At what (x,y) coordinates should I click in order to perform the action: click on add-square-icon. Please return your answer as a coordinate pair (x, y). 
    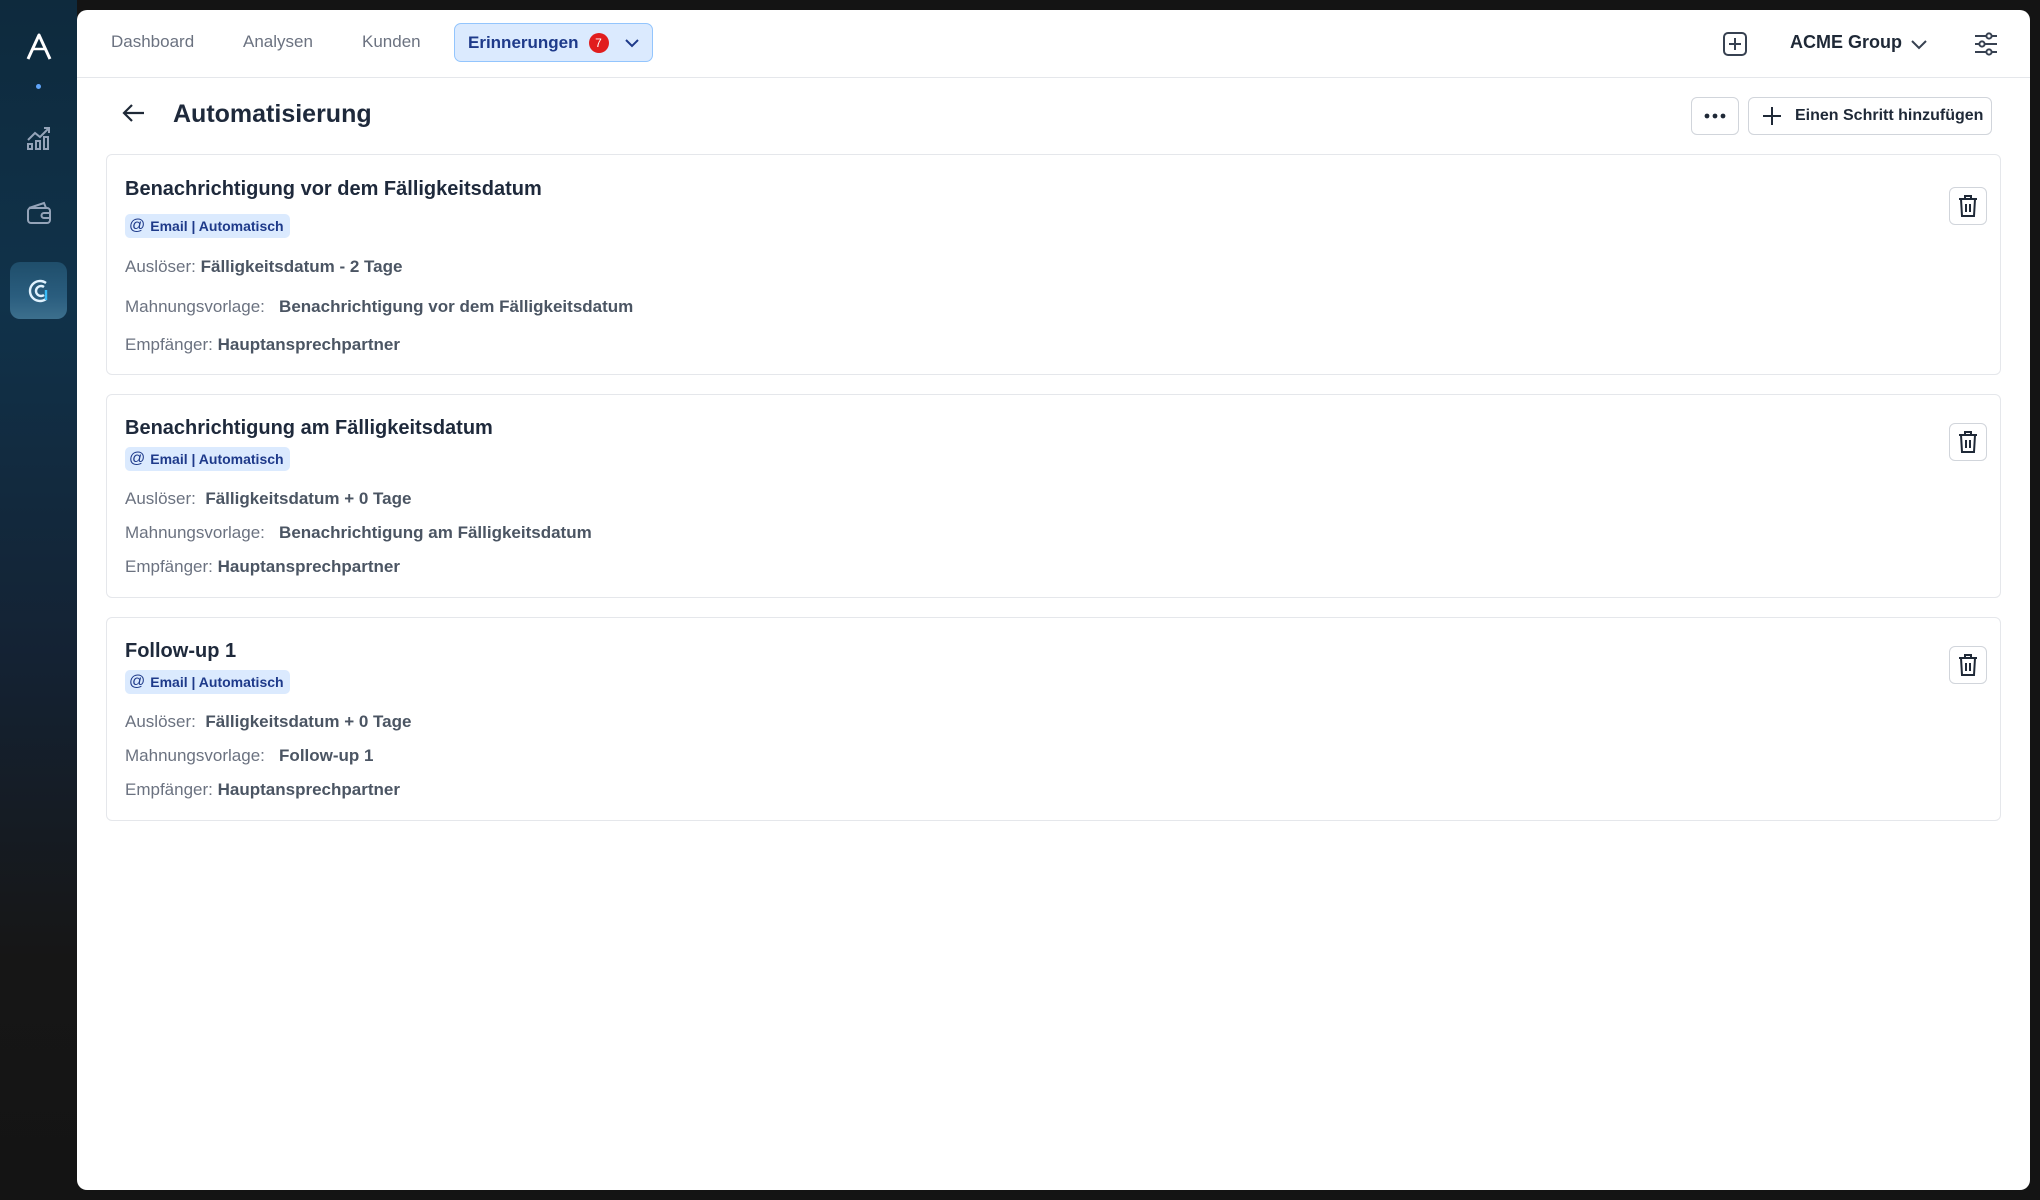
    Looking at the image, I should click on (1735, 44).